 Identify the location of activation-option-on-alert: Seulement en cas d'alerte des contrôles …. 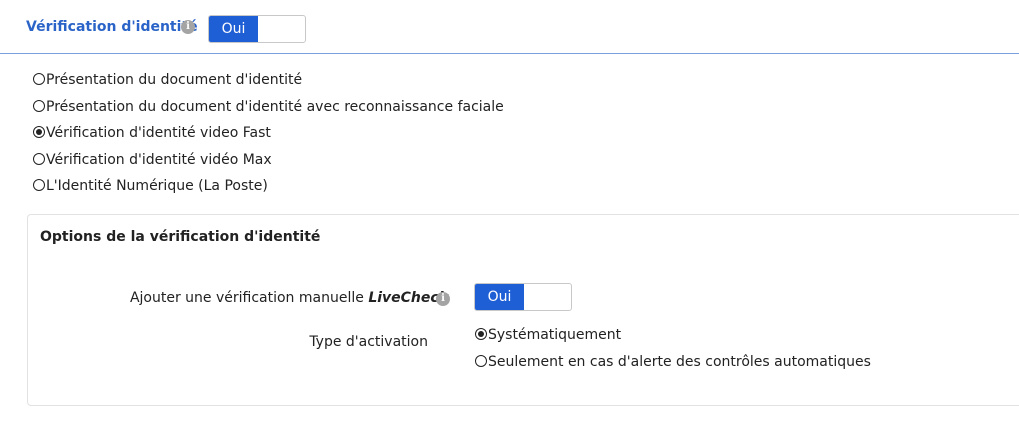
(673, 367).